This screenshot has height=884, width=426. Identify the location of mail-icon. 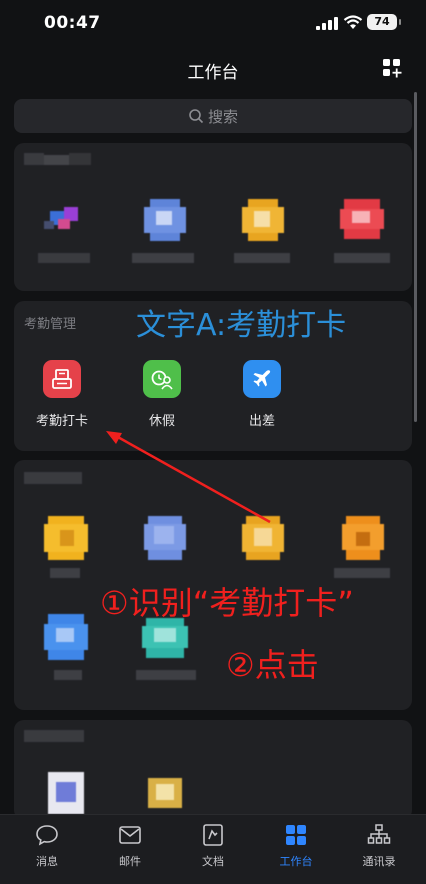
(130, 835).